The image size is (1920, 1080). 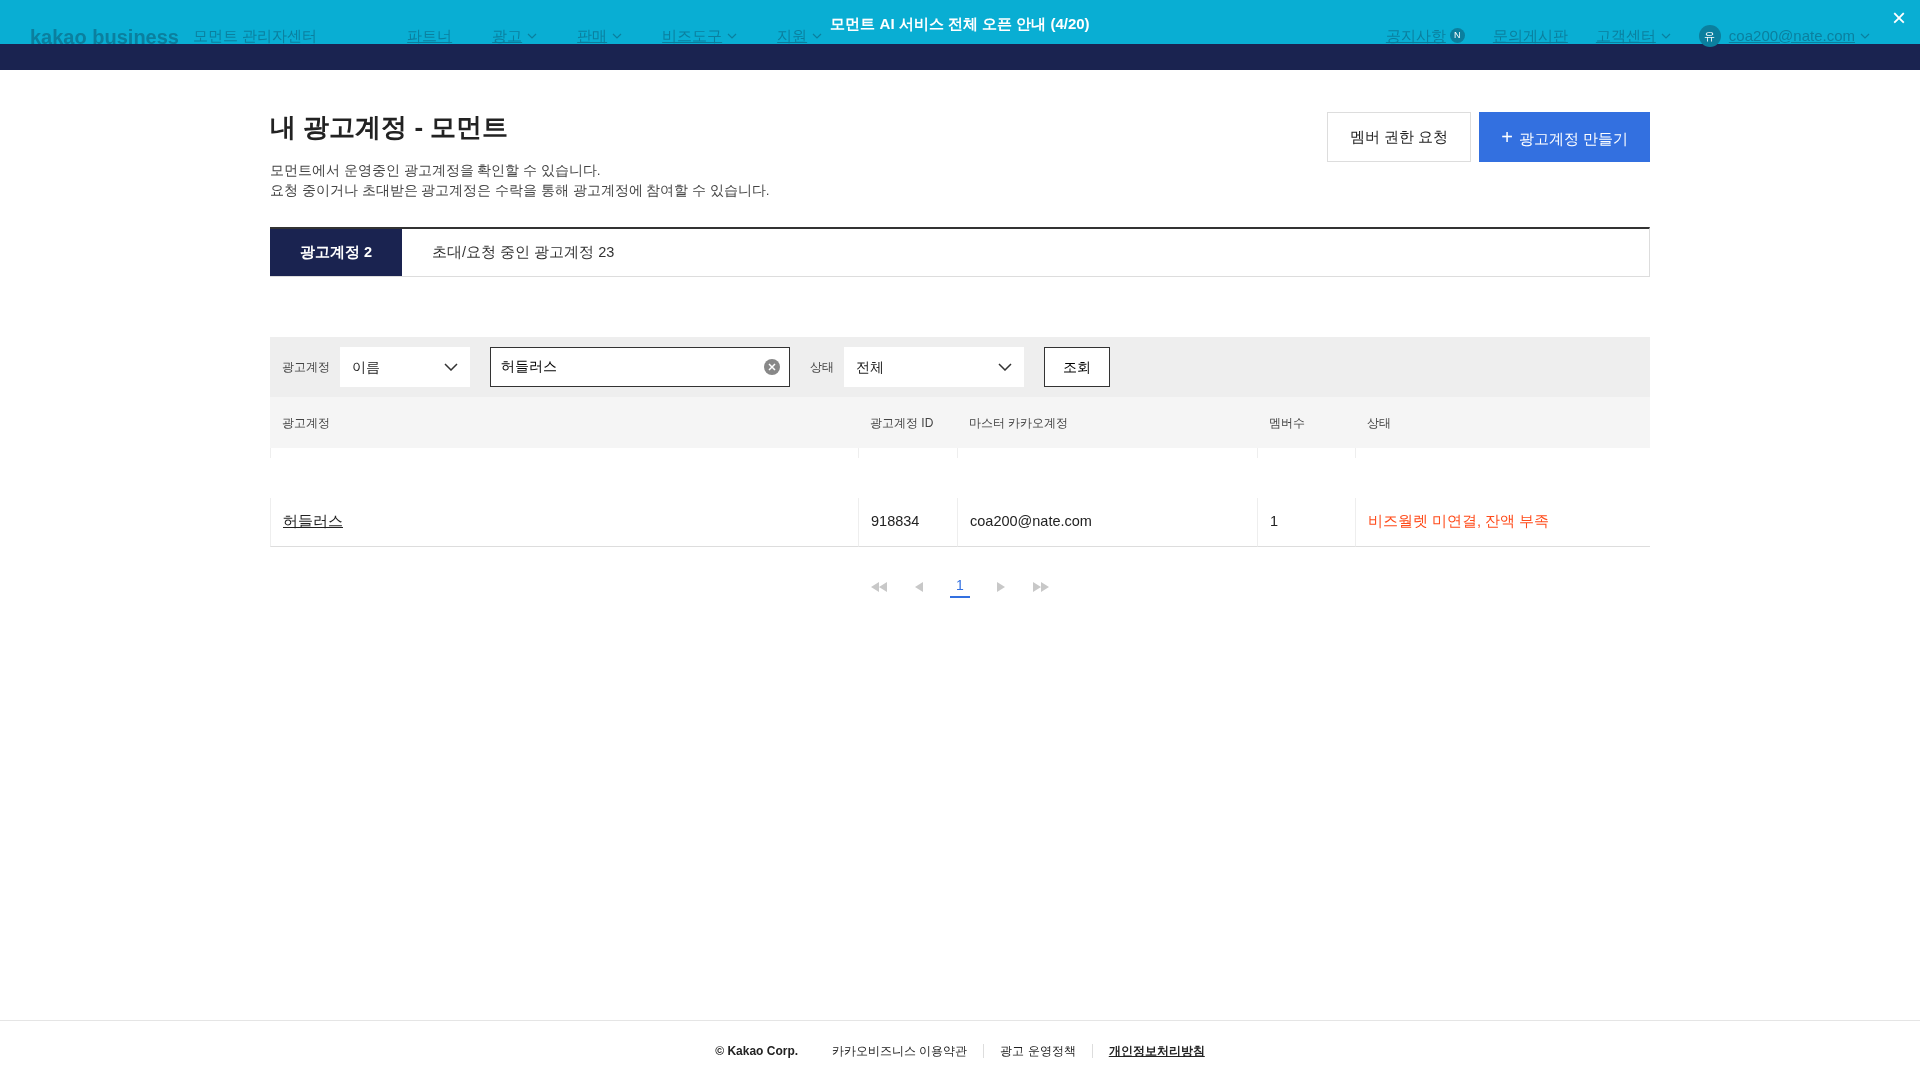 What do you see at coordinates (1502, 423) in the screenshot?
I see `column-header: 상태` at bounding box center [1502, 423].